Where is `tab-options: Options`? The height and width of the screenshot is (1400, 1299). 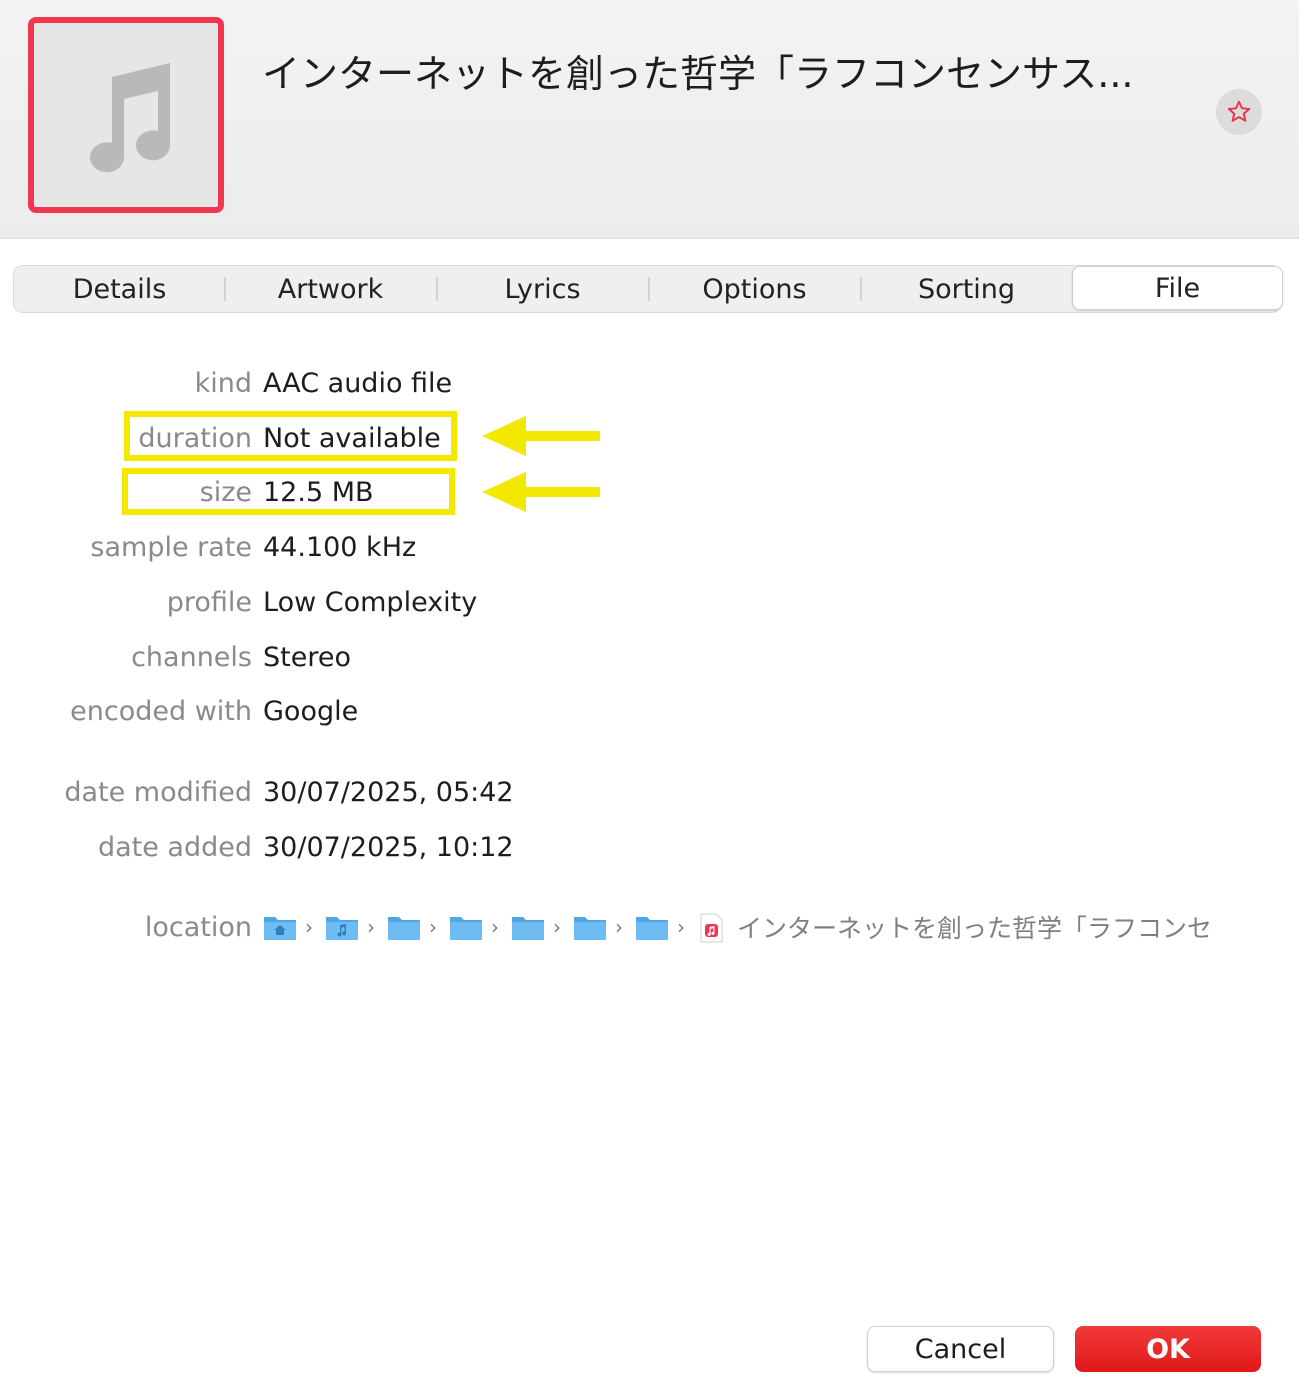
tab-options: Options is located at coordinates (754, 289).